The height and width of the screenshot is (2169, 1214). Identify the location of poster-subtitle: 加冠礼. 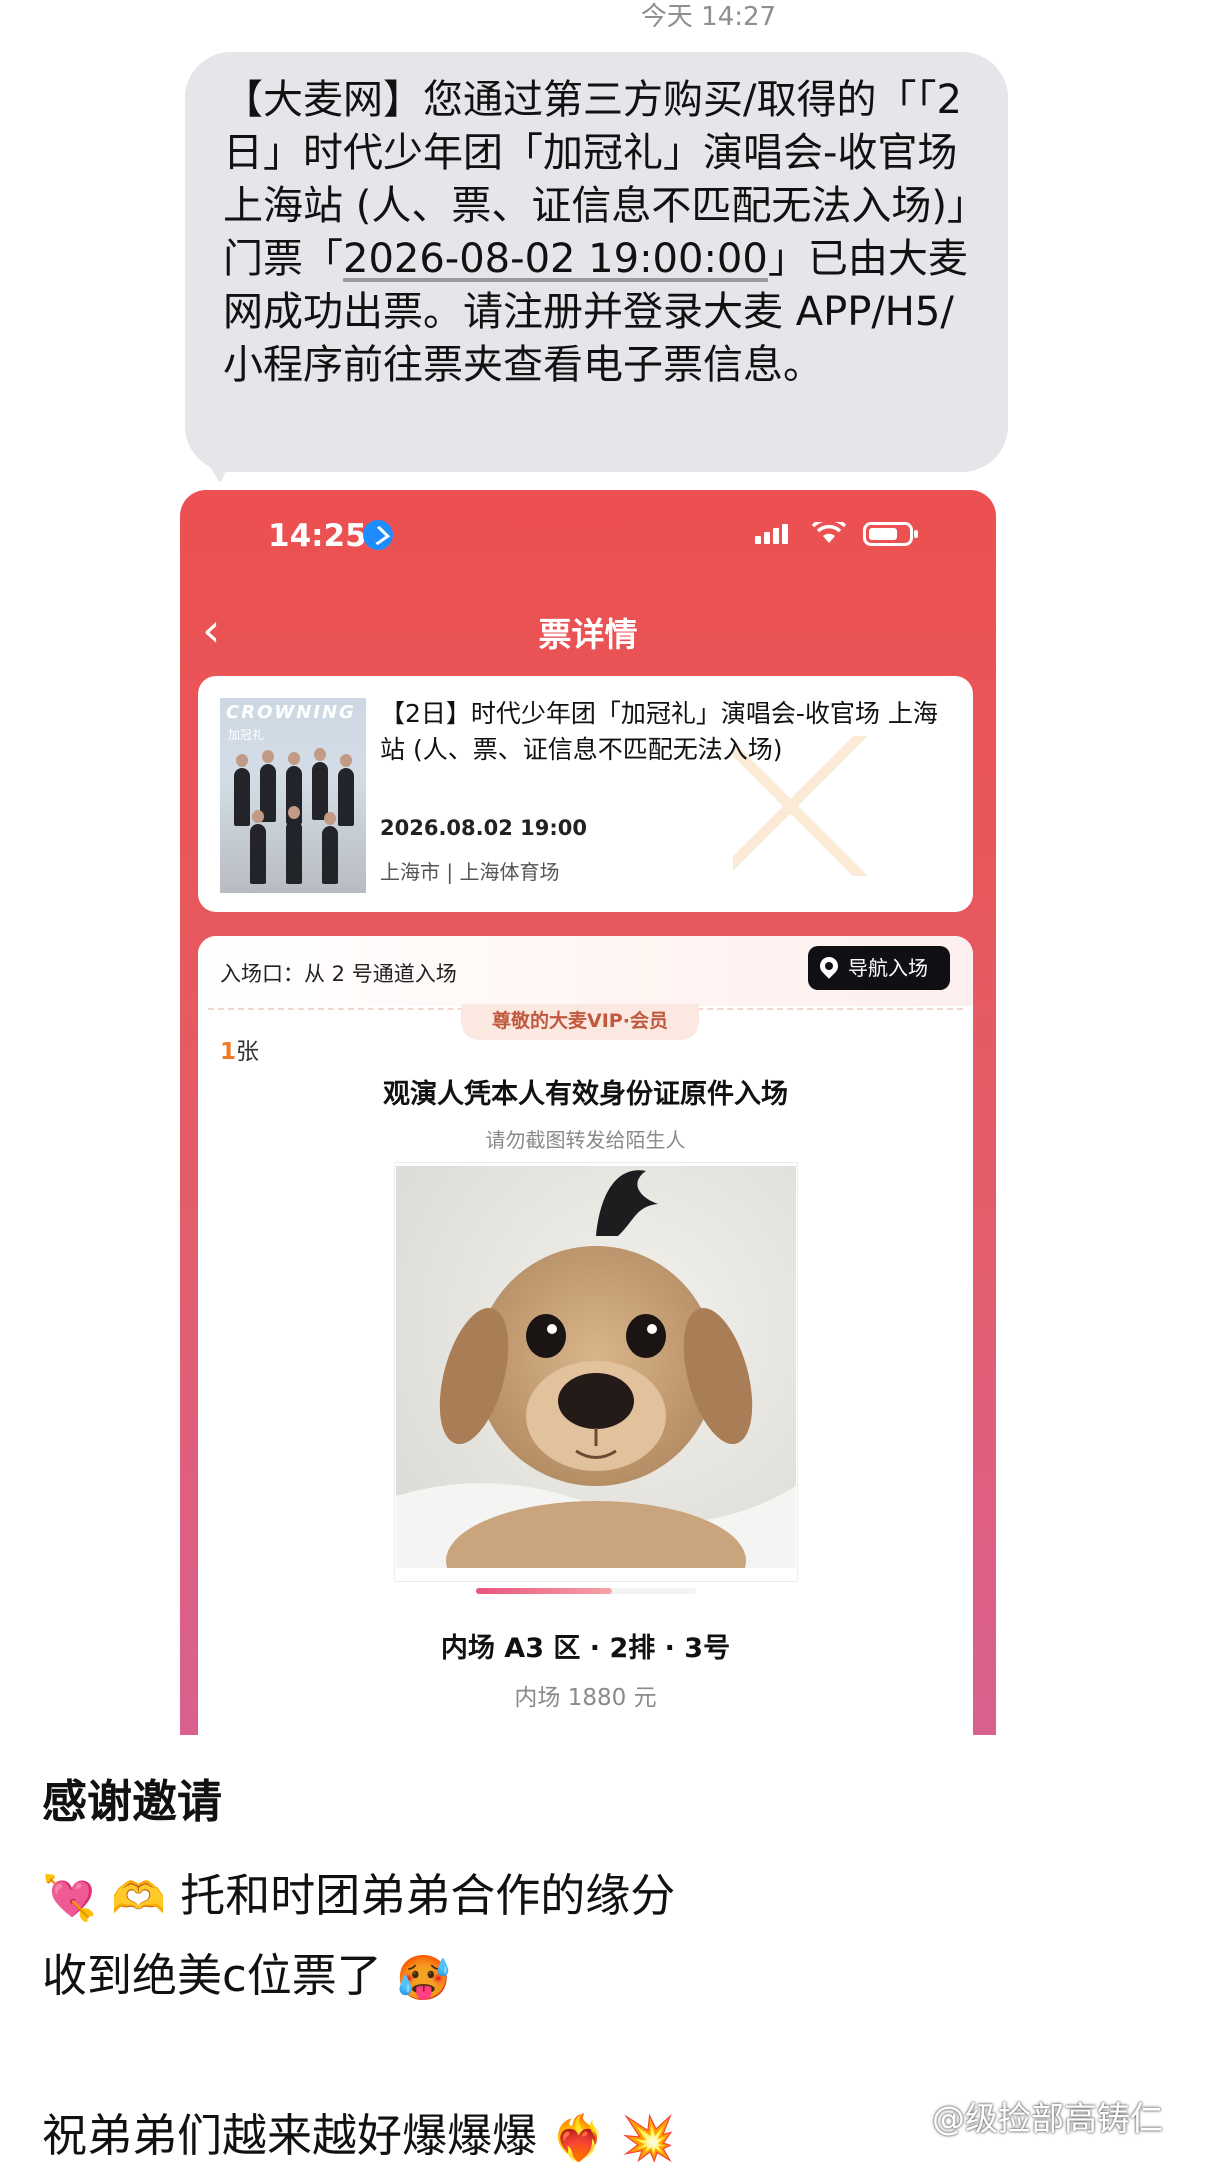
(246, 735).